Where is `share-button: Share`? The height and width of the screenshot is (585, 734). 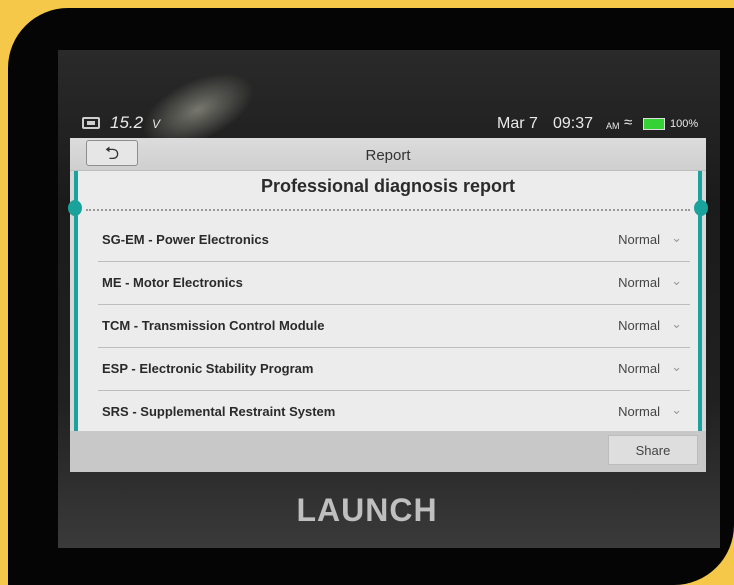
share-button: Share is located at coordinates (653, 450).